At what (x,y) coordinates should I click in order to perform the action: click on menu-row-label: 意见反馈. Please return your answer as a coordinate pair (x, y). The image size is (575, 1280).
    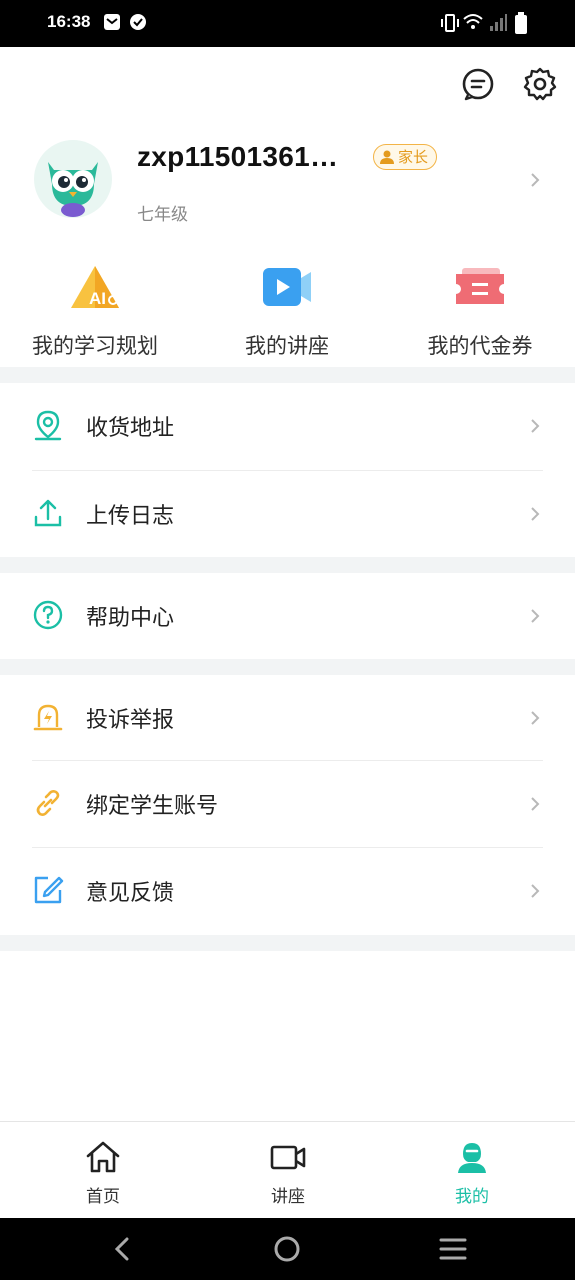
    Looking at the image, I should click on (130, 893).